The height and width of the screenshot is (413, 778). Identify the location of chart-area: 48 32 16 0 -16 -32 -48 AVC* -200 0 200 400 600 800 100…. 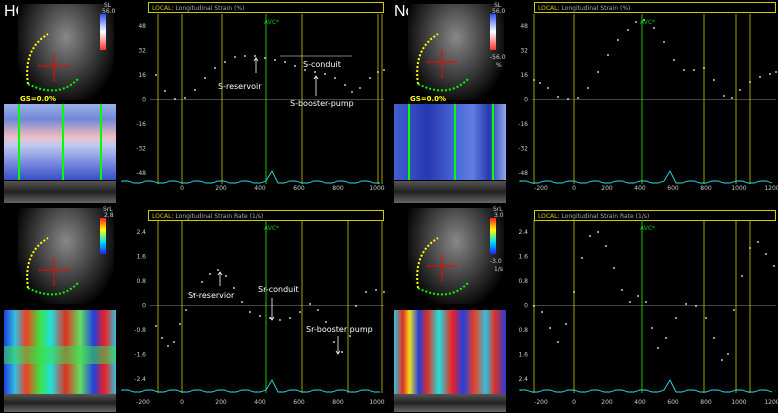
(648, 103).